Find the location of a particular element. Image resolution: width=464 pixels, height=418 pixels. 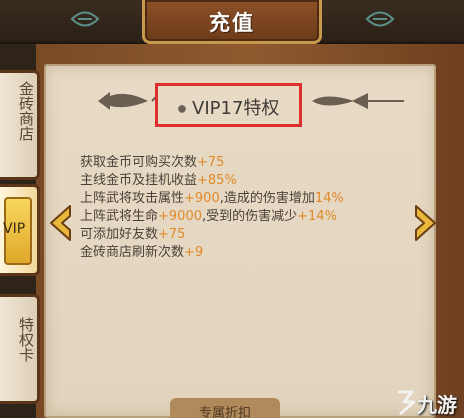

arrow-right-icon is located at coordinates (425, 223).